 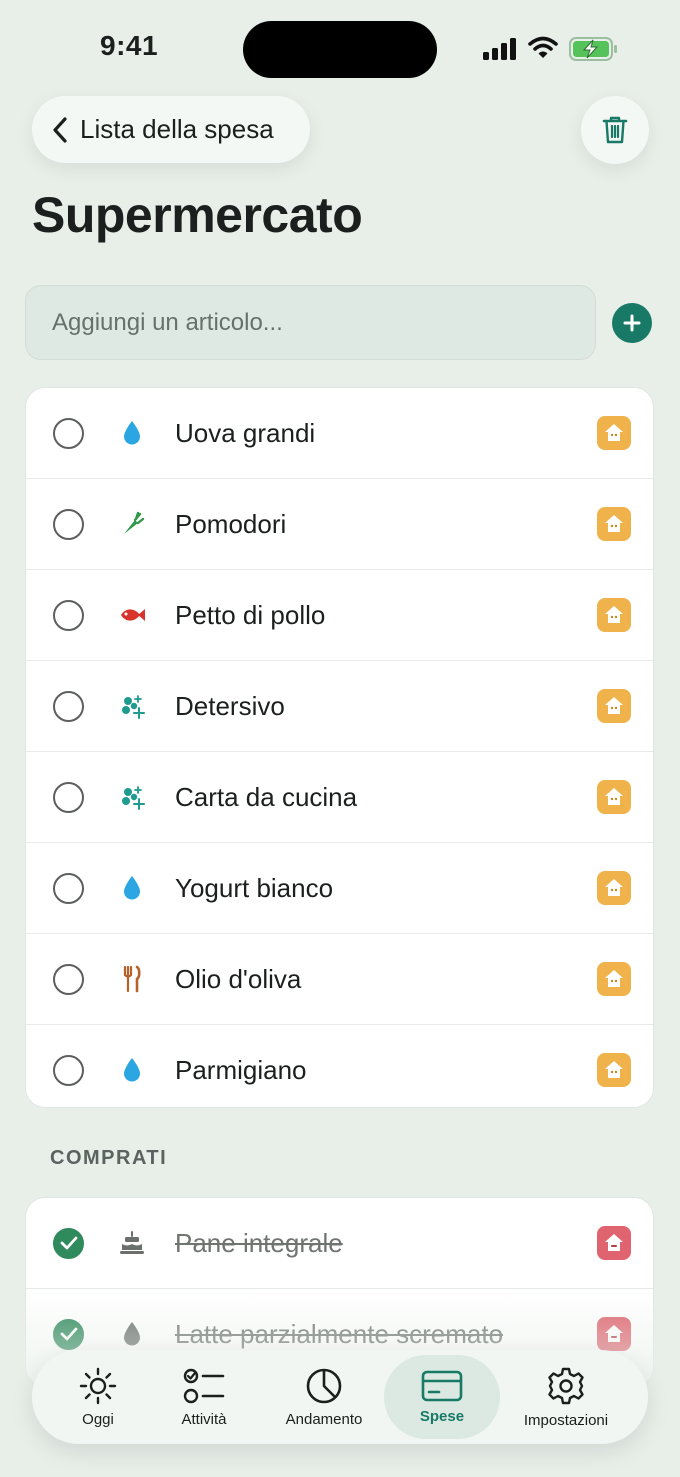 I want to click on tab-impostazioni: Impostazioni, so click(x=566, y=1397).